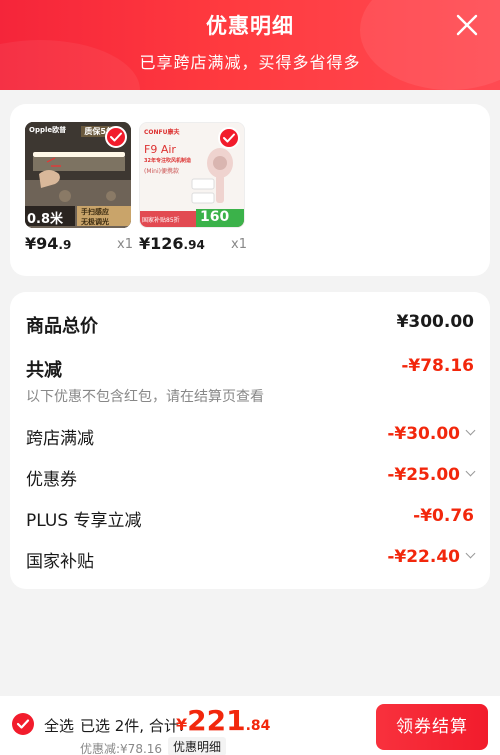 The width and height of the screenshot is (500, 755). What do you see at coordinates (78, 175) in the screenshot?
I see `product-thumbnail: Opple欧普 质保5年 0.8米 手扫感应 无极调光` at bounding box center [78, 175].